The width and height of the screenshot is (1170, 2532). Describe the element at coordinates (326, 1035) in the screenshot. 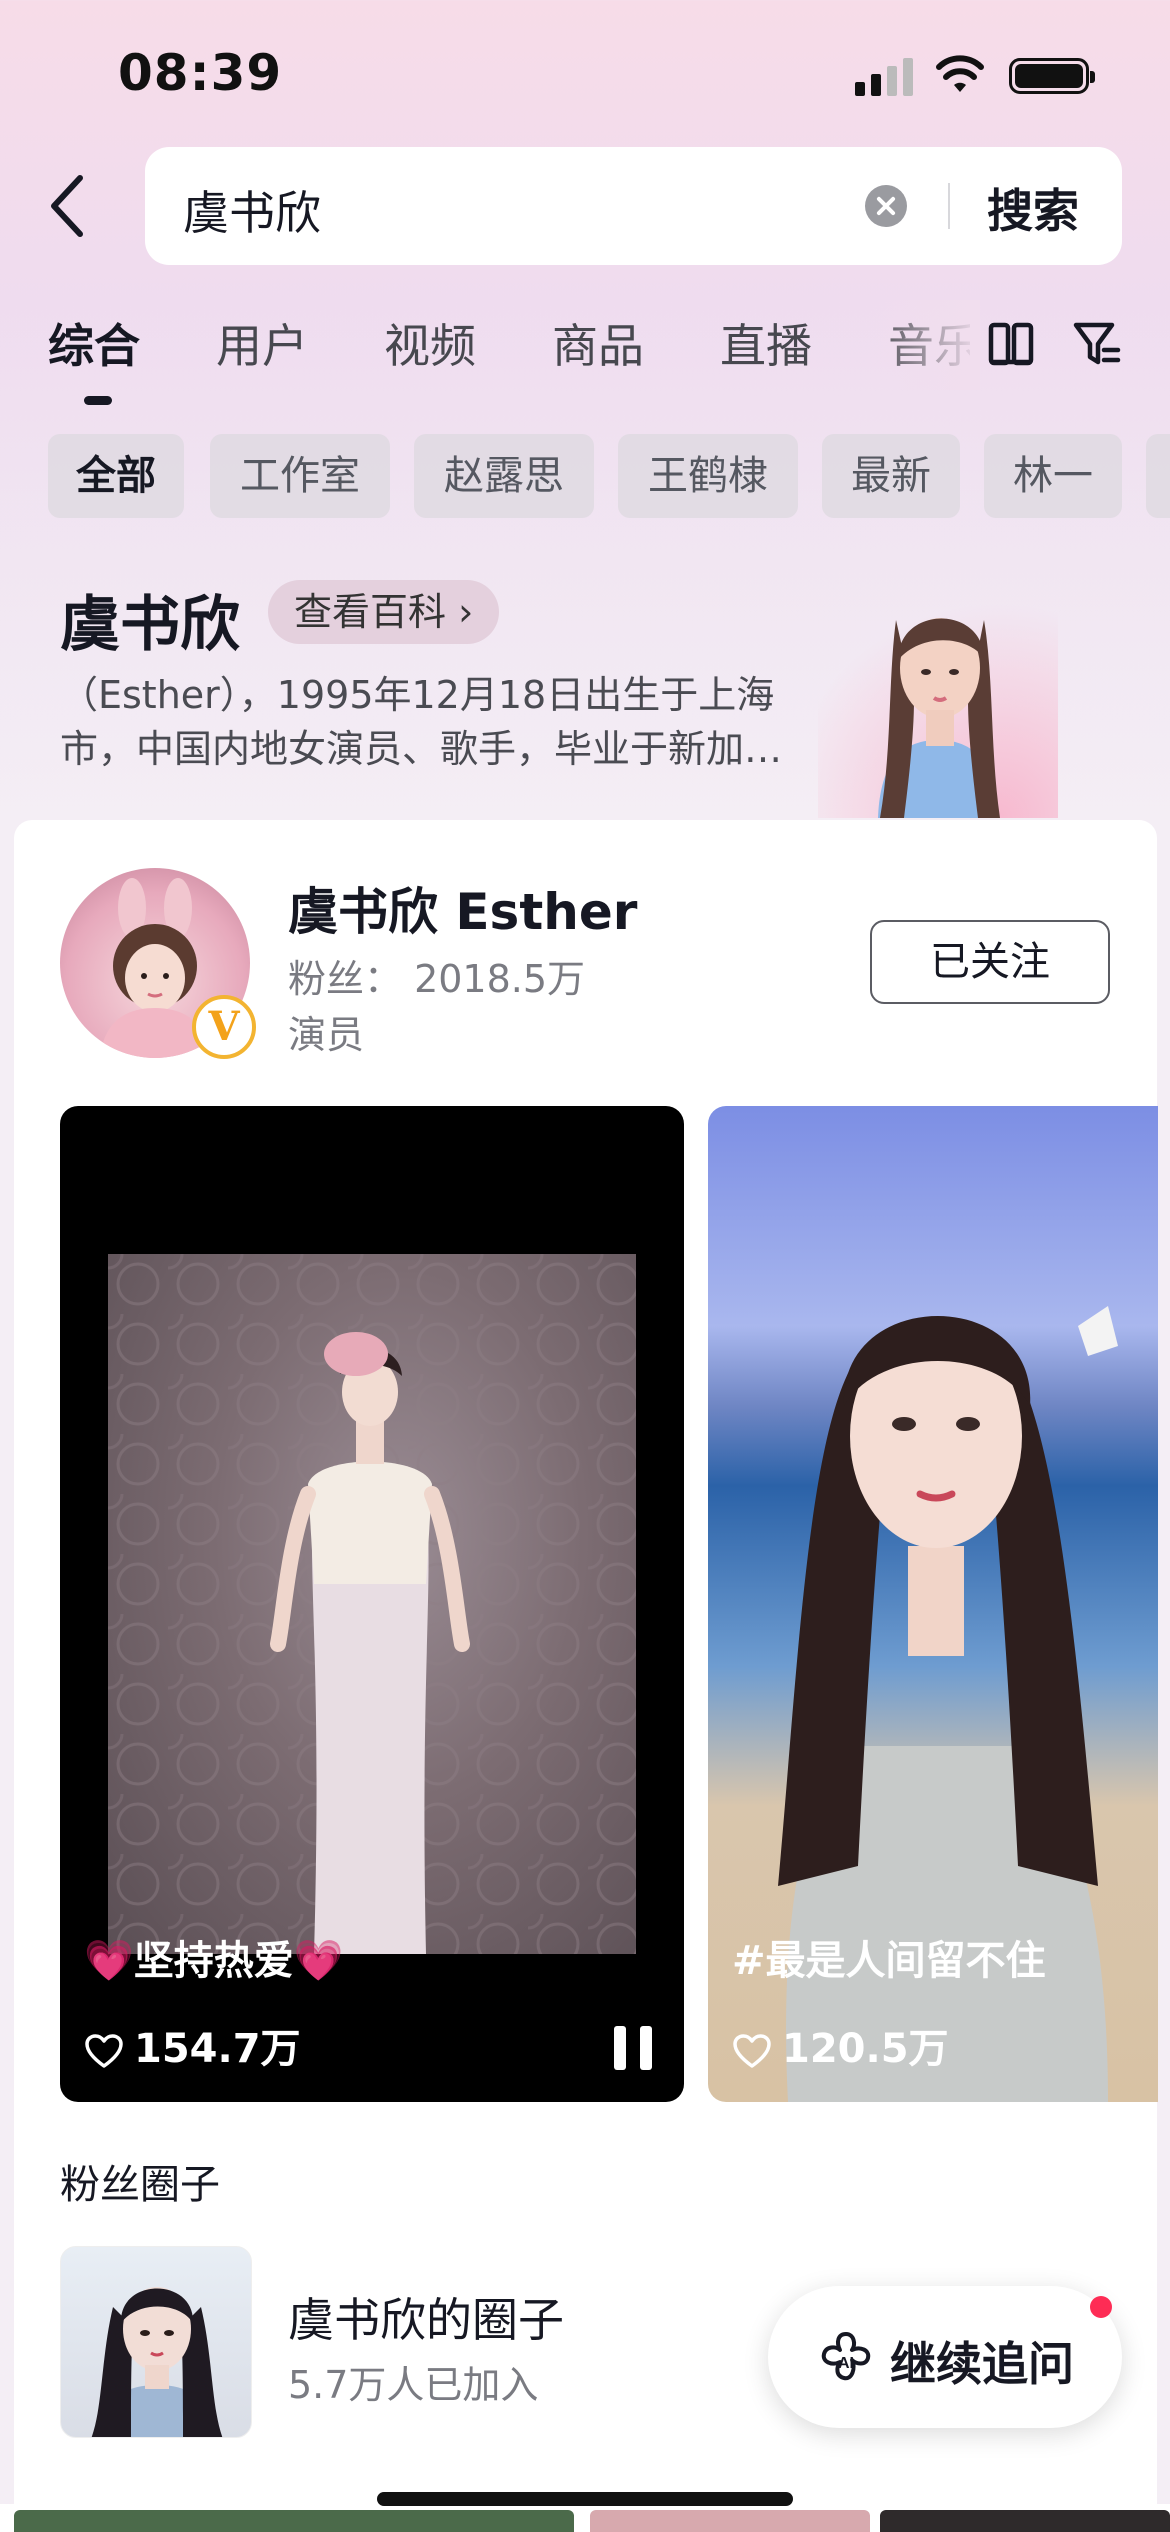

I see `user-role: 演员` at that location.